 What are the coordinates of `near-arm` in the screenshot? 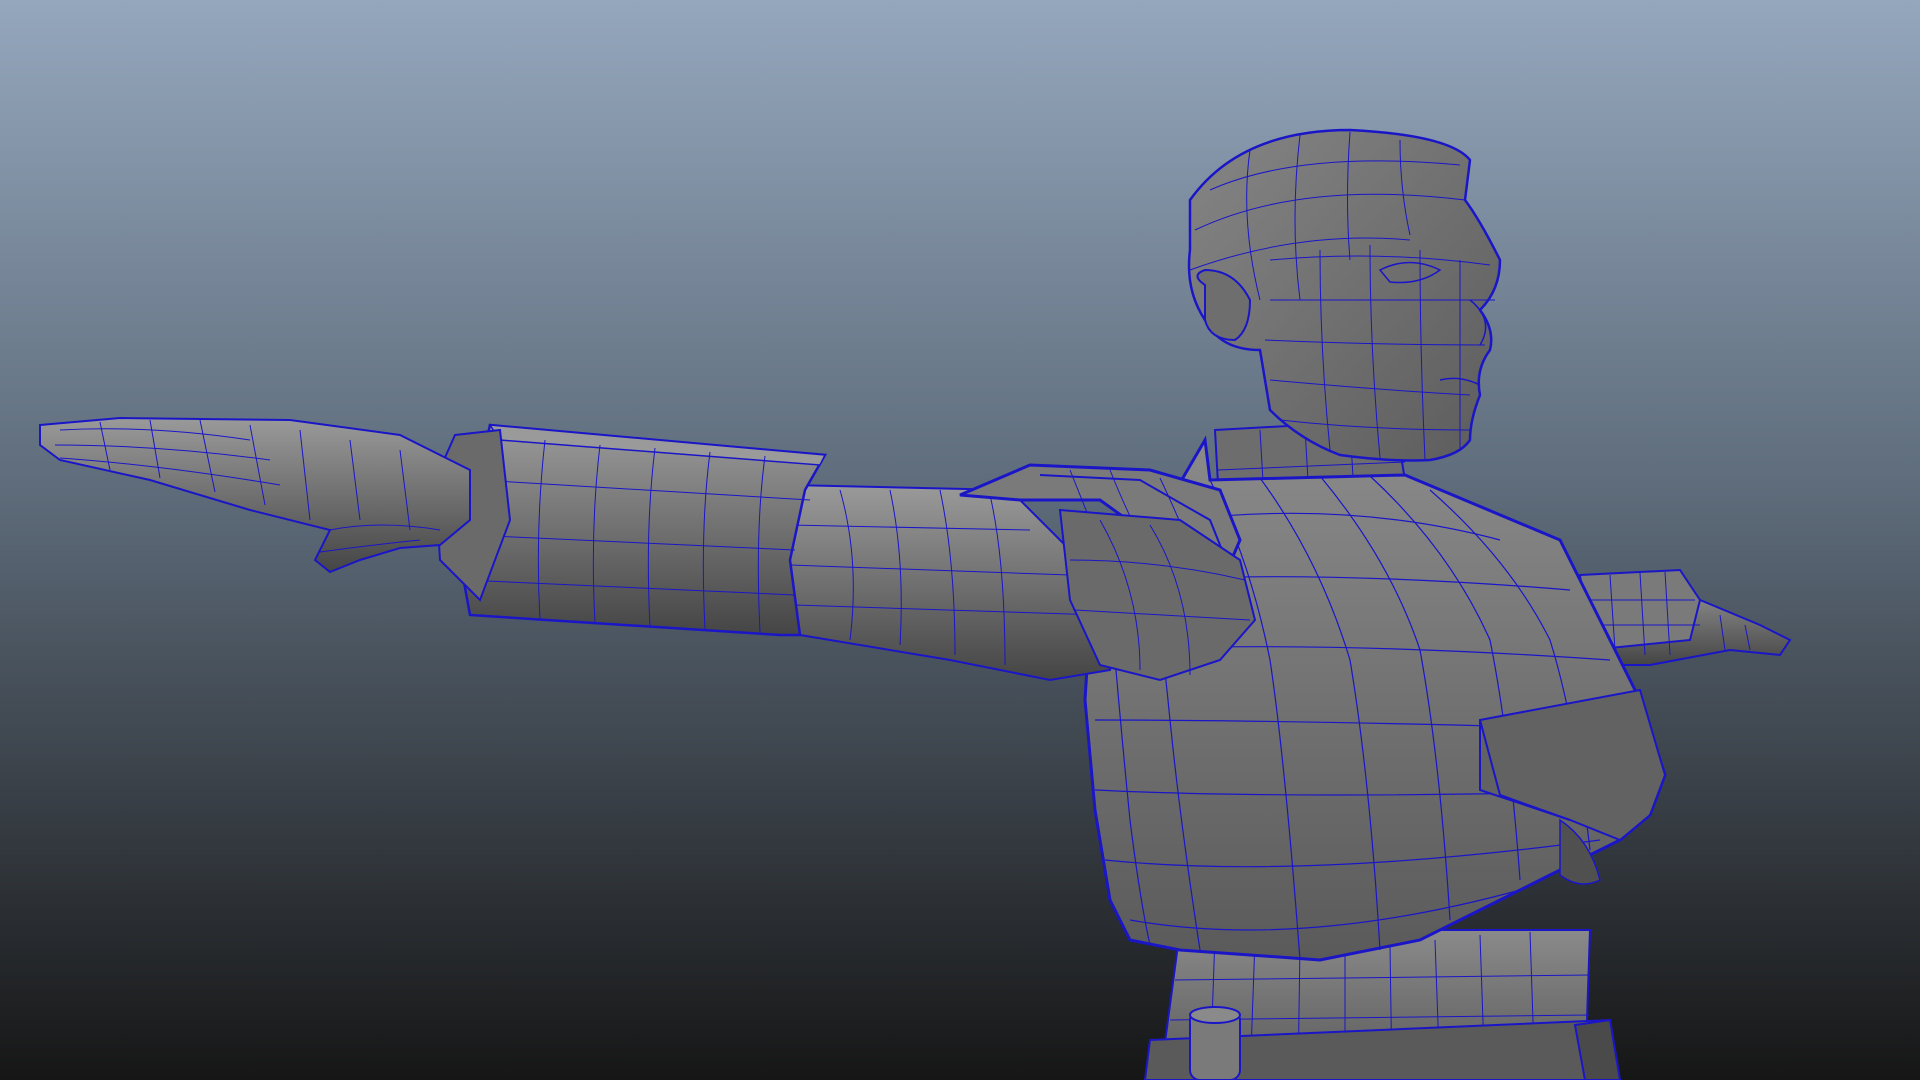 It's located at (777, 552).